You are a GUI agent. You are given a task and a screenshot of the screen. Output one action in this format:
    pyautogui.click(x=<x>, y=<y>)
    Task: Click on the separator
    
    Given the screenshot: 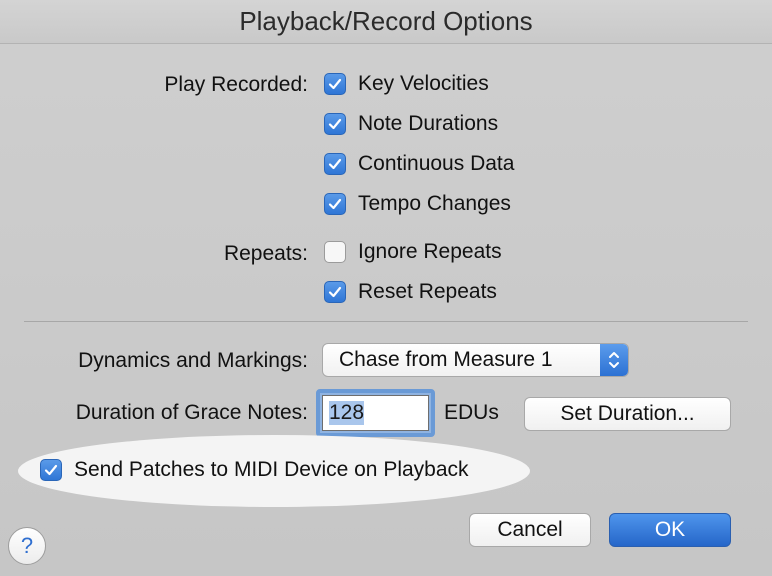 What is the action you would take?
    pyautogui.click(x=386, y=321)
    